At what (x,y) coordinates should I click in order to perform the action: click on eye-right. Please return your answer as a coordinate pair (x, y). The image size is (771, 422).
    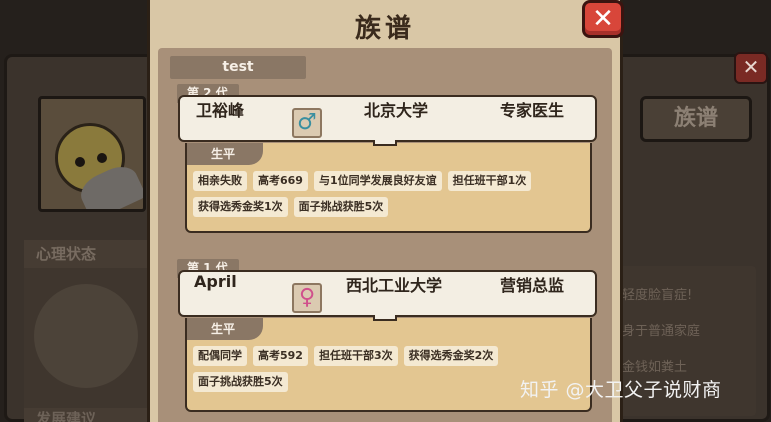
    Looking at the image, I should click on (102, 158).